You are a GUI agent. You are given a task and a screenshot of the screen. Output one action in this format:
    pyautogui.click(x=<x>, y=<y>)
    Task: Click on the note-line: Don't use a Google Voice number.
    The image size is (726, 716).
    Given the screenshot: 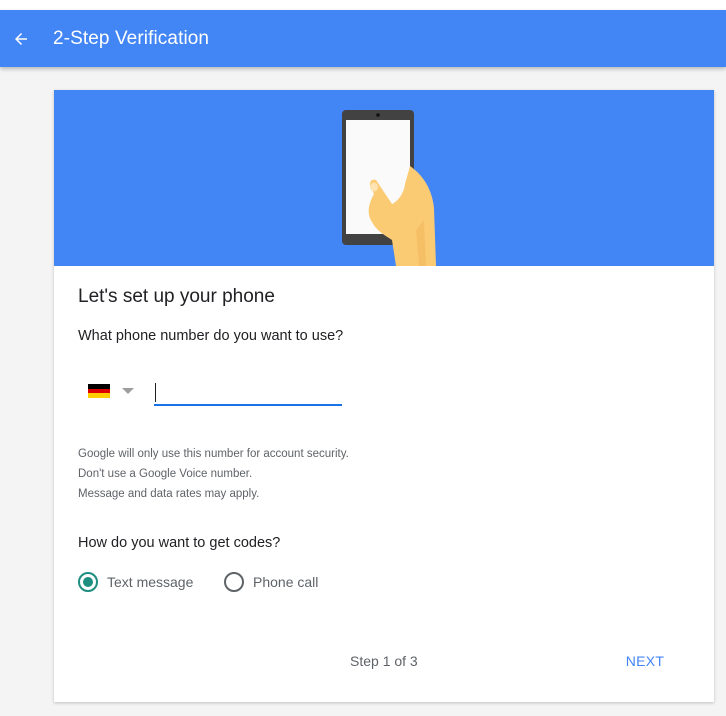 What is the action you would take?
    pyautogui.click(x=165, y=474)
    